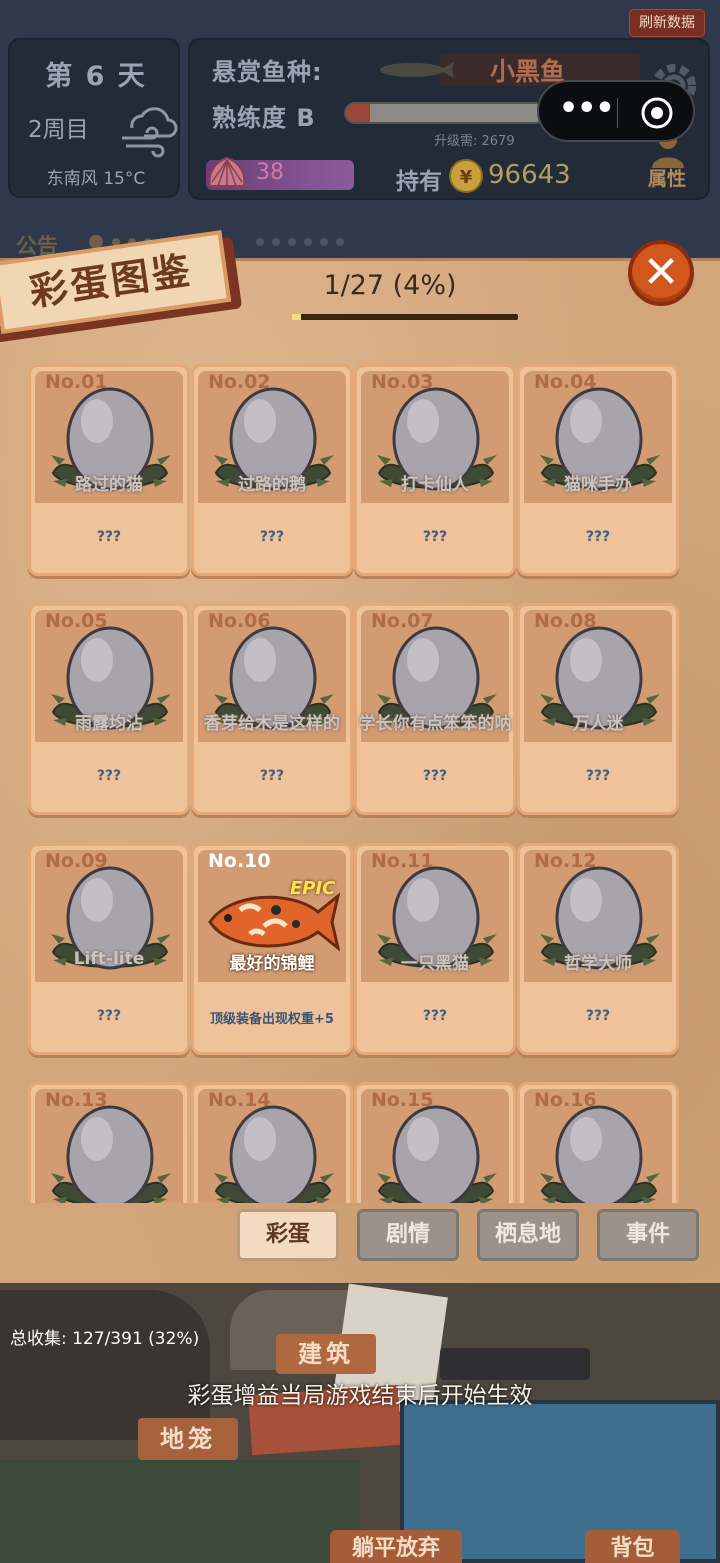 The height and width of the screenshot is (1563, 720). I want to click on egg-card: No.06 香芽给木是这样的 ???, so click(272, 709).